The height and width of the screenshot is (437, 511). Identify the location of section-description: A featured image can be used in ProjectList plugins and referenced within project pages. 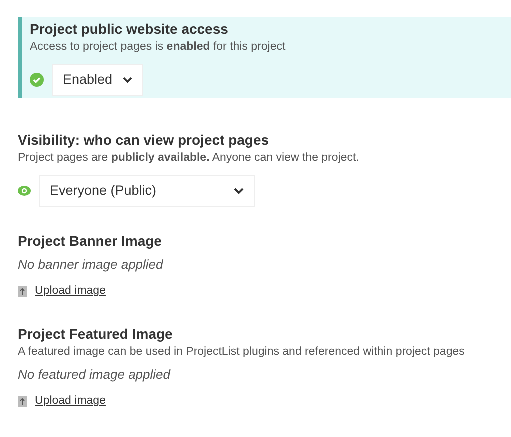
(242, 352).